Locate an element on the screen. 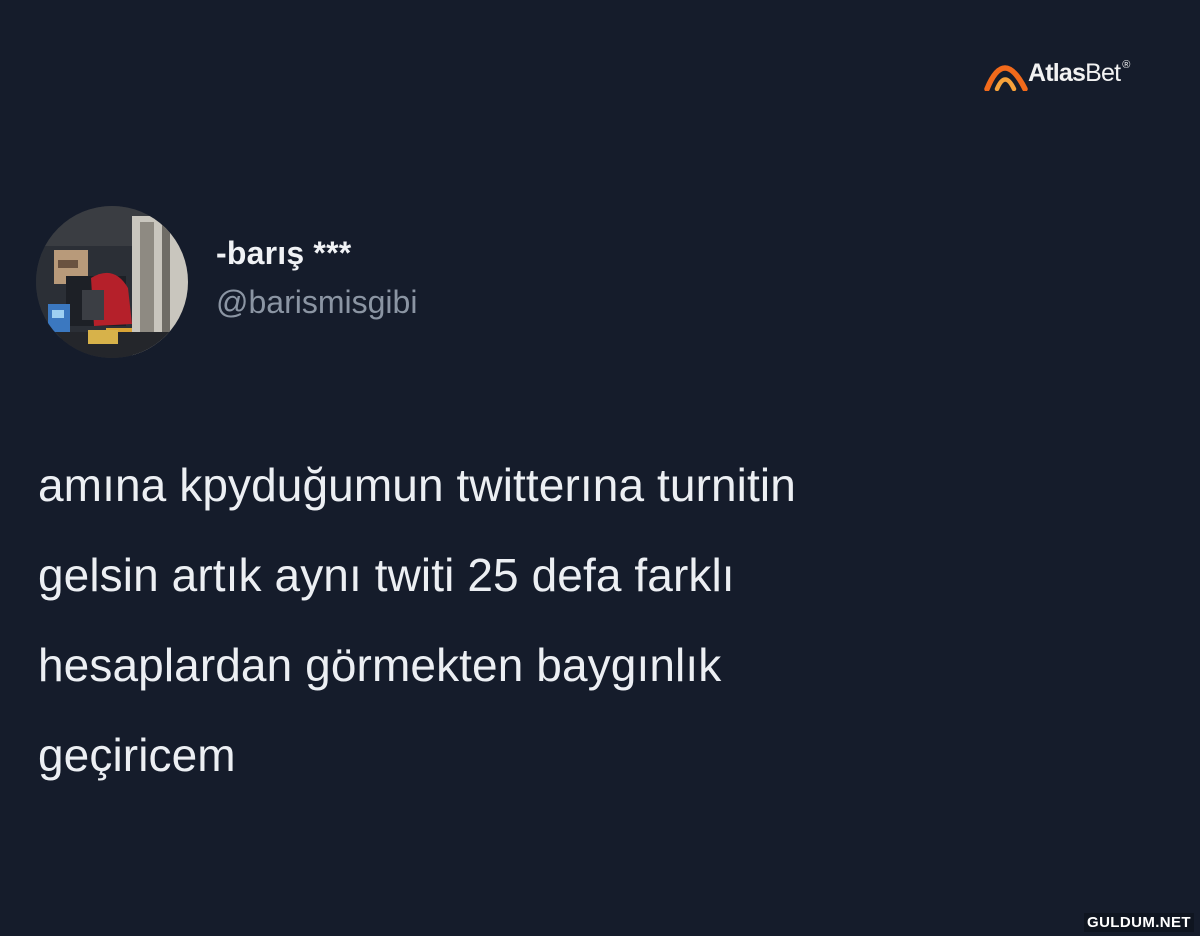  registered-mark: ® is located at coordinates (1126, 64).